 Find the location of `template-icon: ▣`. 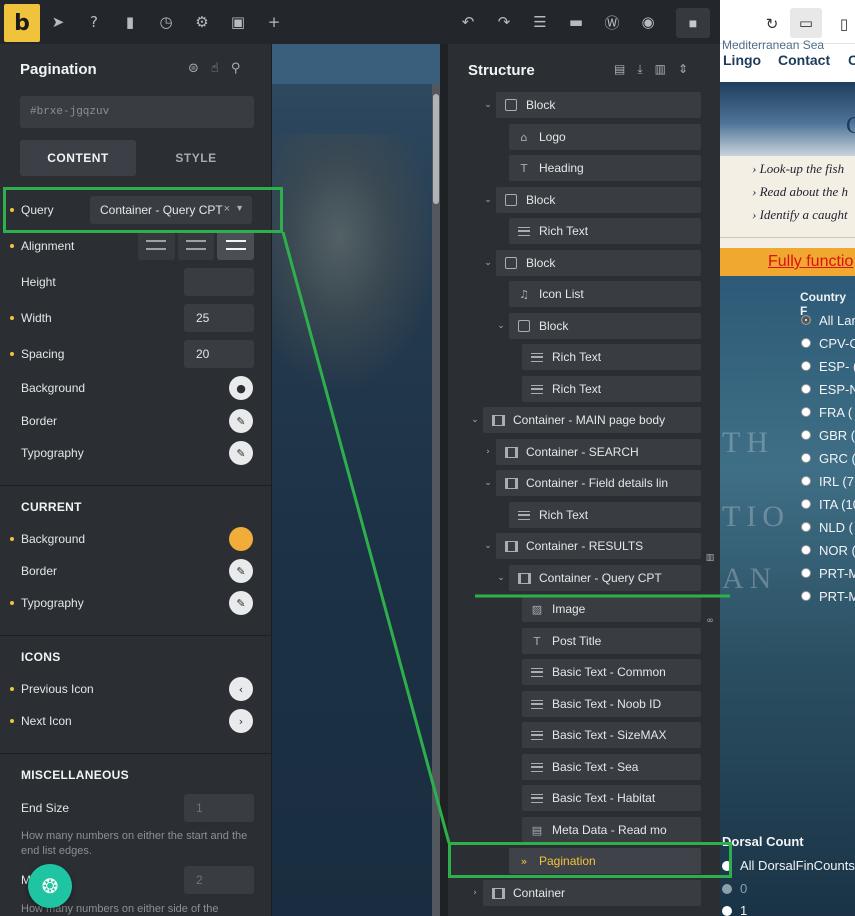

template-icon: ▣ is located at coordinates (238, 22).